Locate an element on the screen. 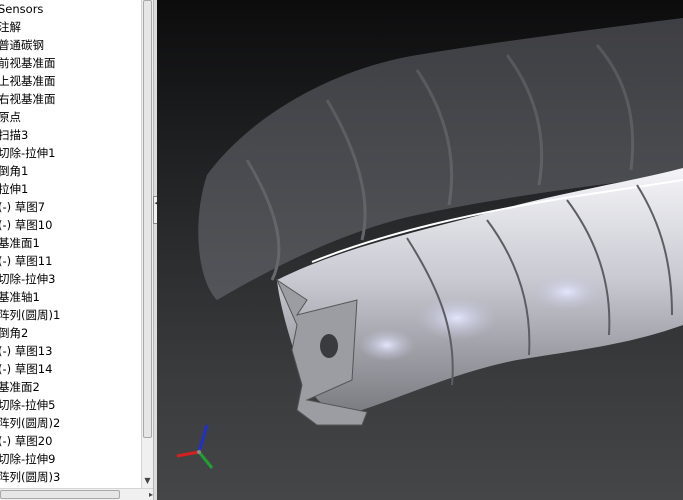  feature-tree-item: (-) 草图10 is located at coordinates (70, 225).